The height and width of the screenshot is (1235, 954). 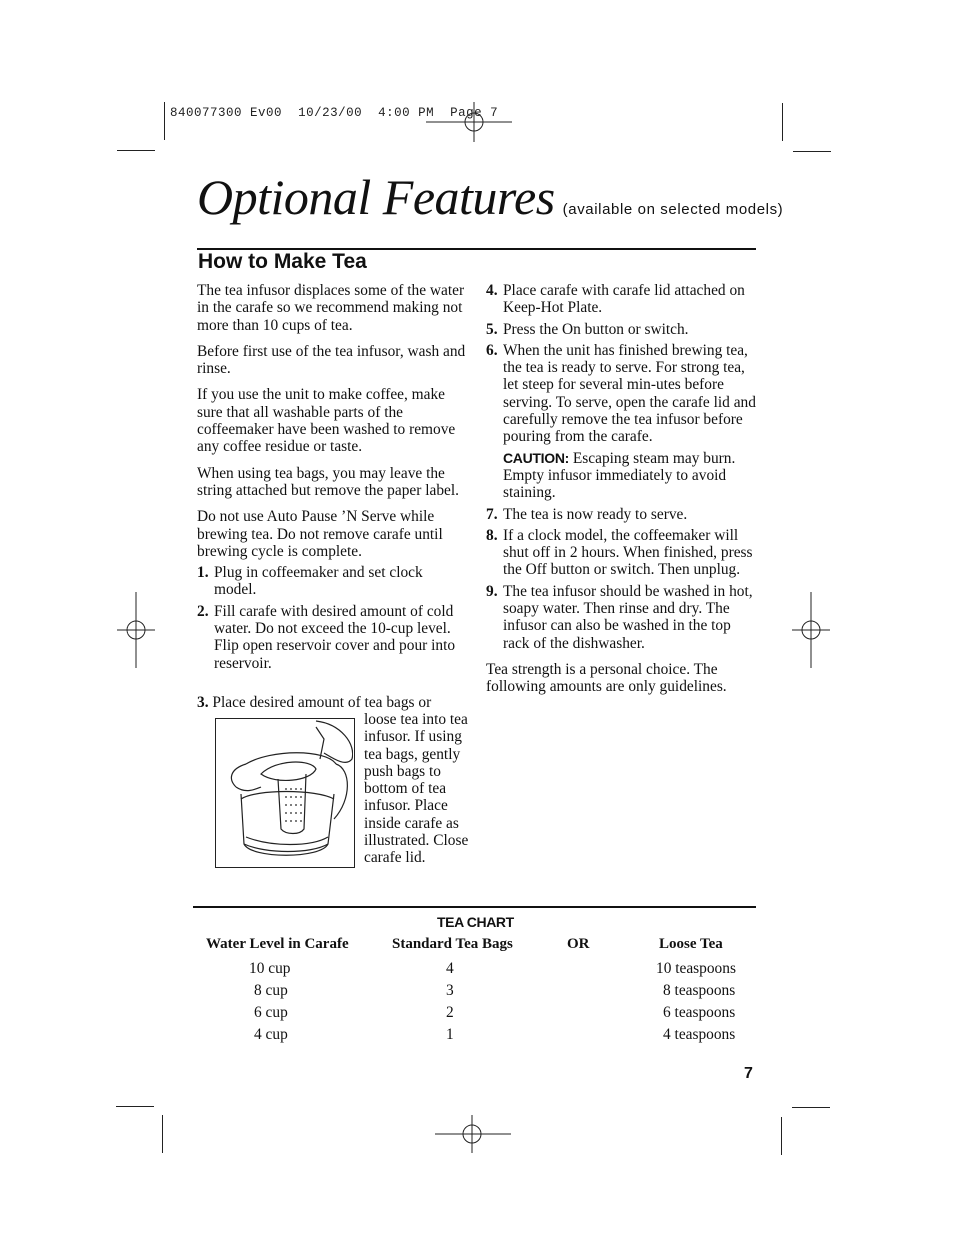 I want to click on table-cell: 6 teaspoons, so click(x=699, y=1012).